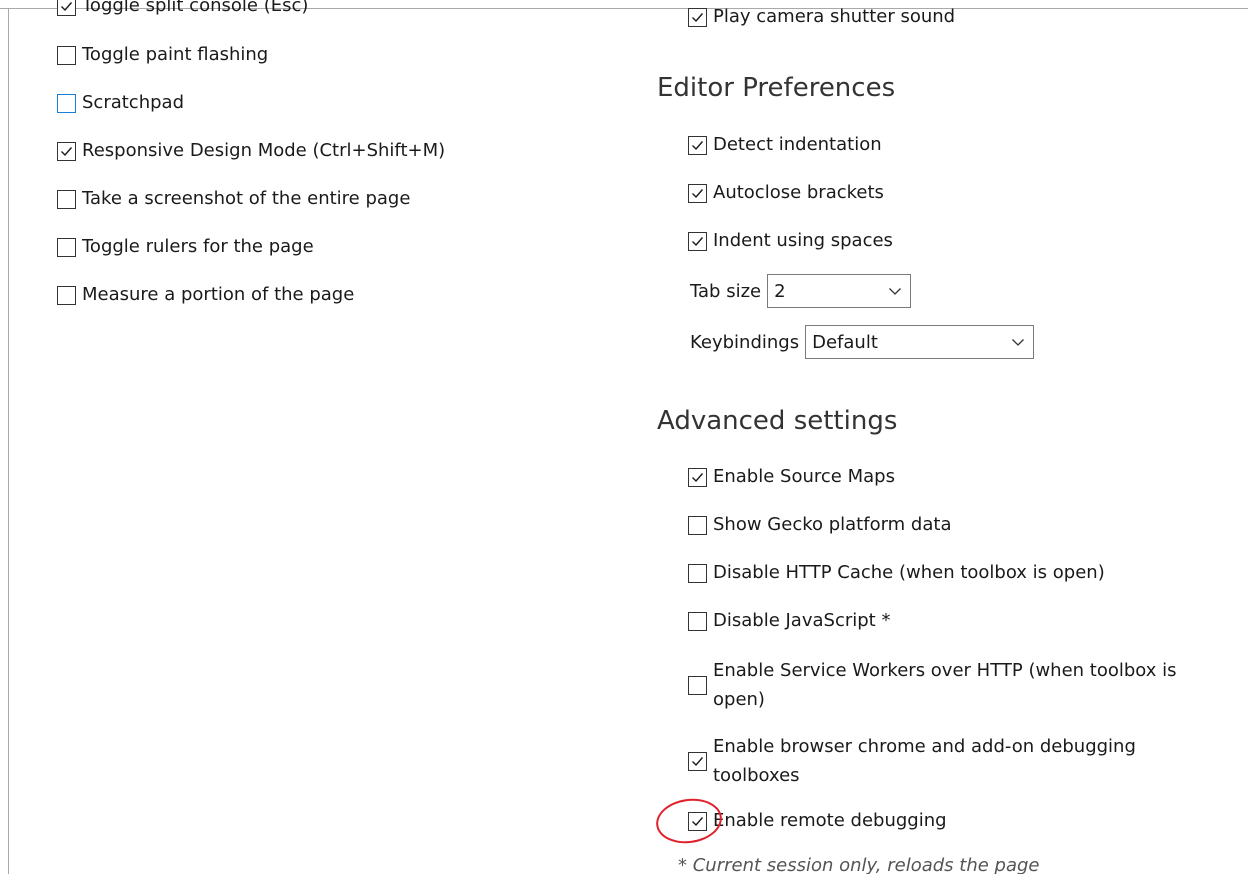 This screenshot has height=874, width=1248. I want to click on option-label: Play camera shutter sound, so click(834, 16).